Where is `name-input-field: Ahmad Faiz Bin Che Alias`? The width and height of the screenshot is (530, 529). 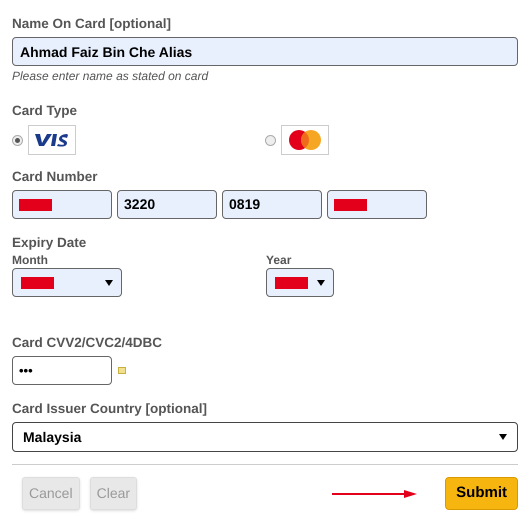 name-input-field: Ahmad Faiz Bin Che Alias is located at coordinates (265, 51).